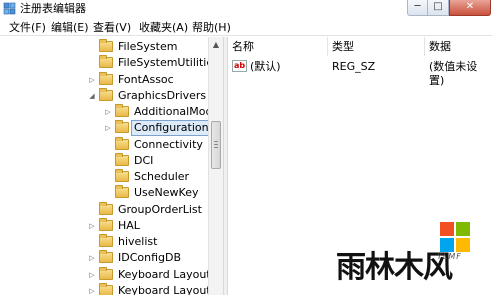  What do you see at coordinates (239, 66) in the screenshot?
I see `string-value-icon: ab` at bounding box center [239, 66].